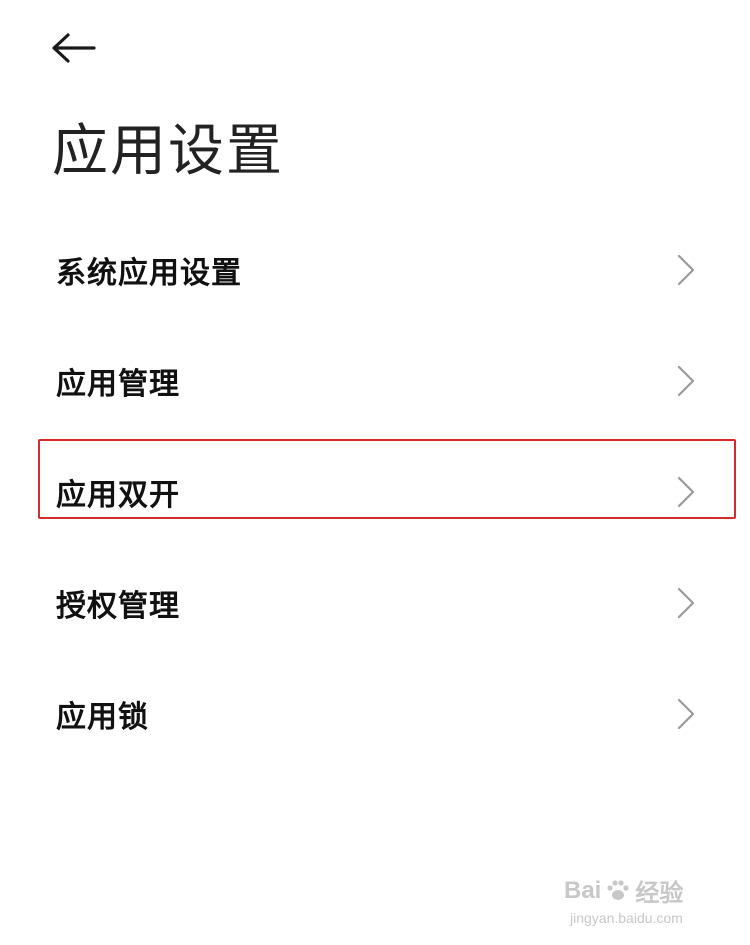  Describe the element at coordinates (375, 602) in the screenshot. I see `menu-item-permission-management: 授权管理` at that location.